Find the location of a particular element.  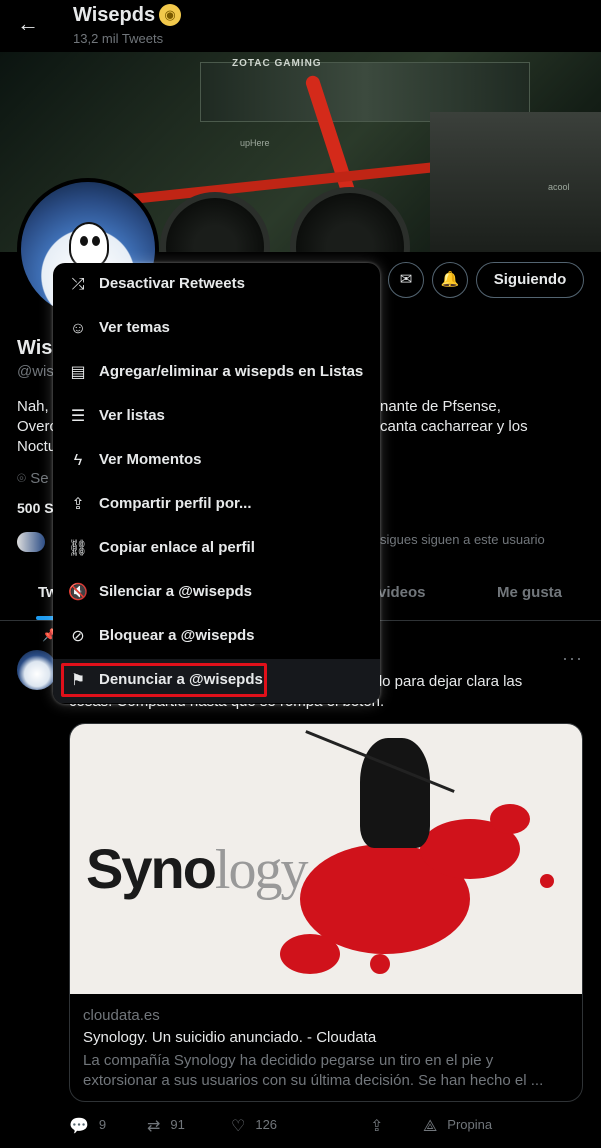

profile-title: Wisepds ◉ is located at coordinates (127, 15).